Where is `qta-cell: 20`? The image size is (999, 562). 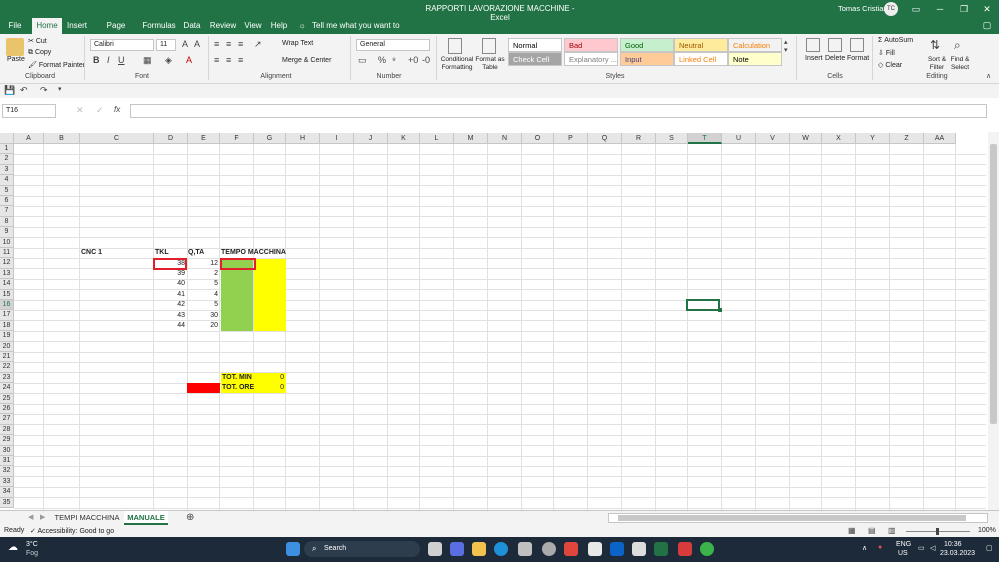
qta-cell: 20 is located at coordinates (203, 326).